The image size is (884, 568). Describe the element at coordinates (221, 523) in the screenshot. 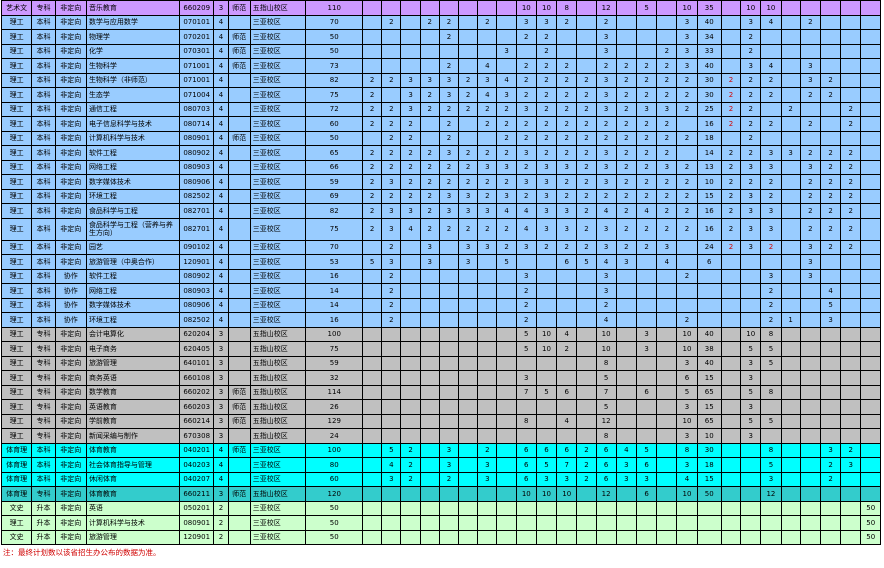

I see `years-cell: 2` at that location.